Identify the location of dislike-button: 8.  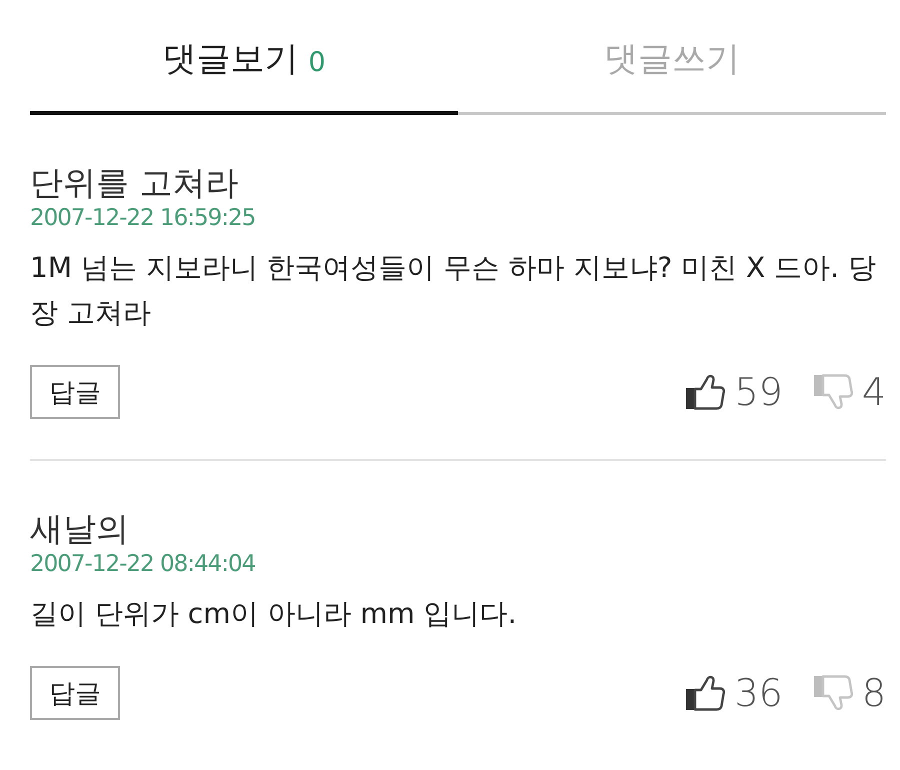
(849, 693).